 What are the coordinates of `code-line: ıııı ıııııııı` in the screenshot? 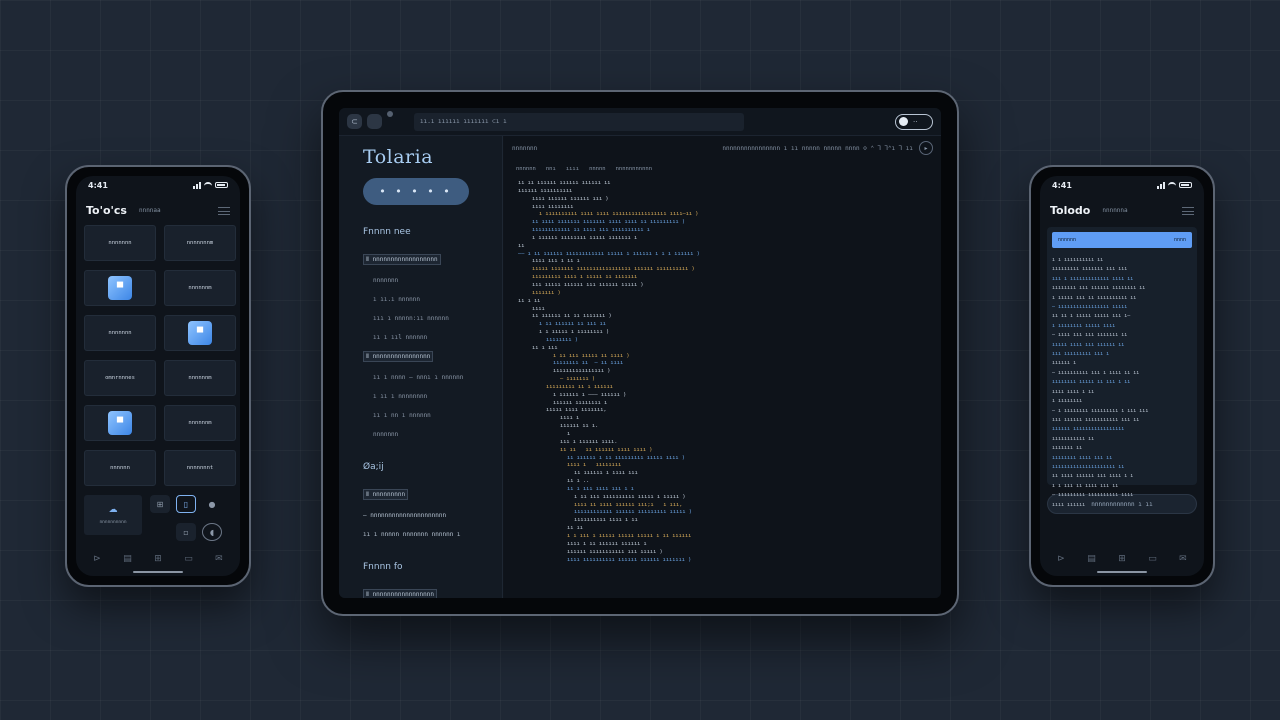 It's located at (553, 206).